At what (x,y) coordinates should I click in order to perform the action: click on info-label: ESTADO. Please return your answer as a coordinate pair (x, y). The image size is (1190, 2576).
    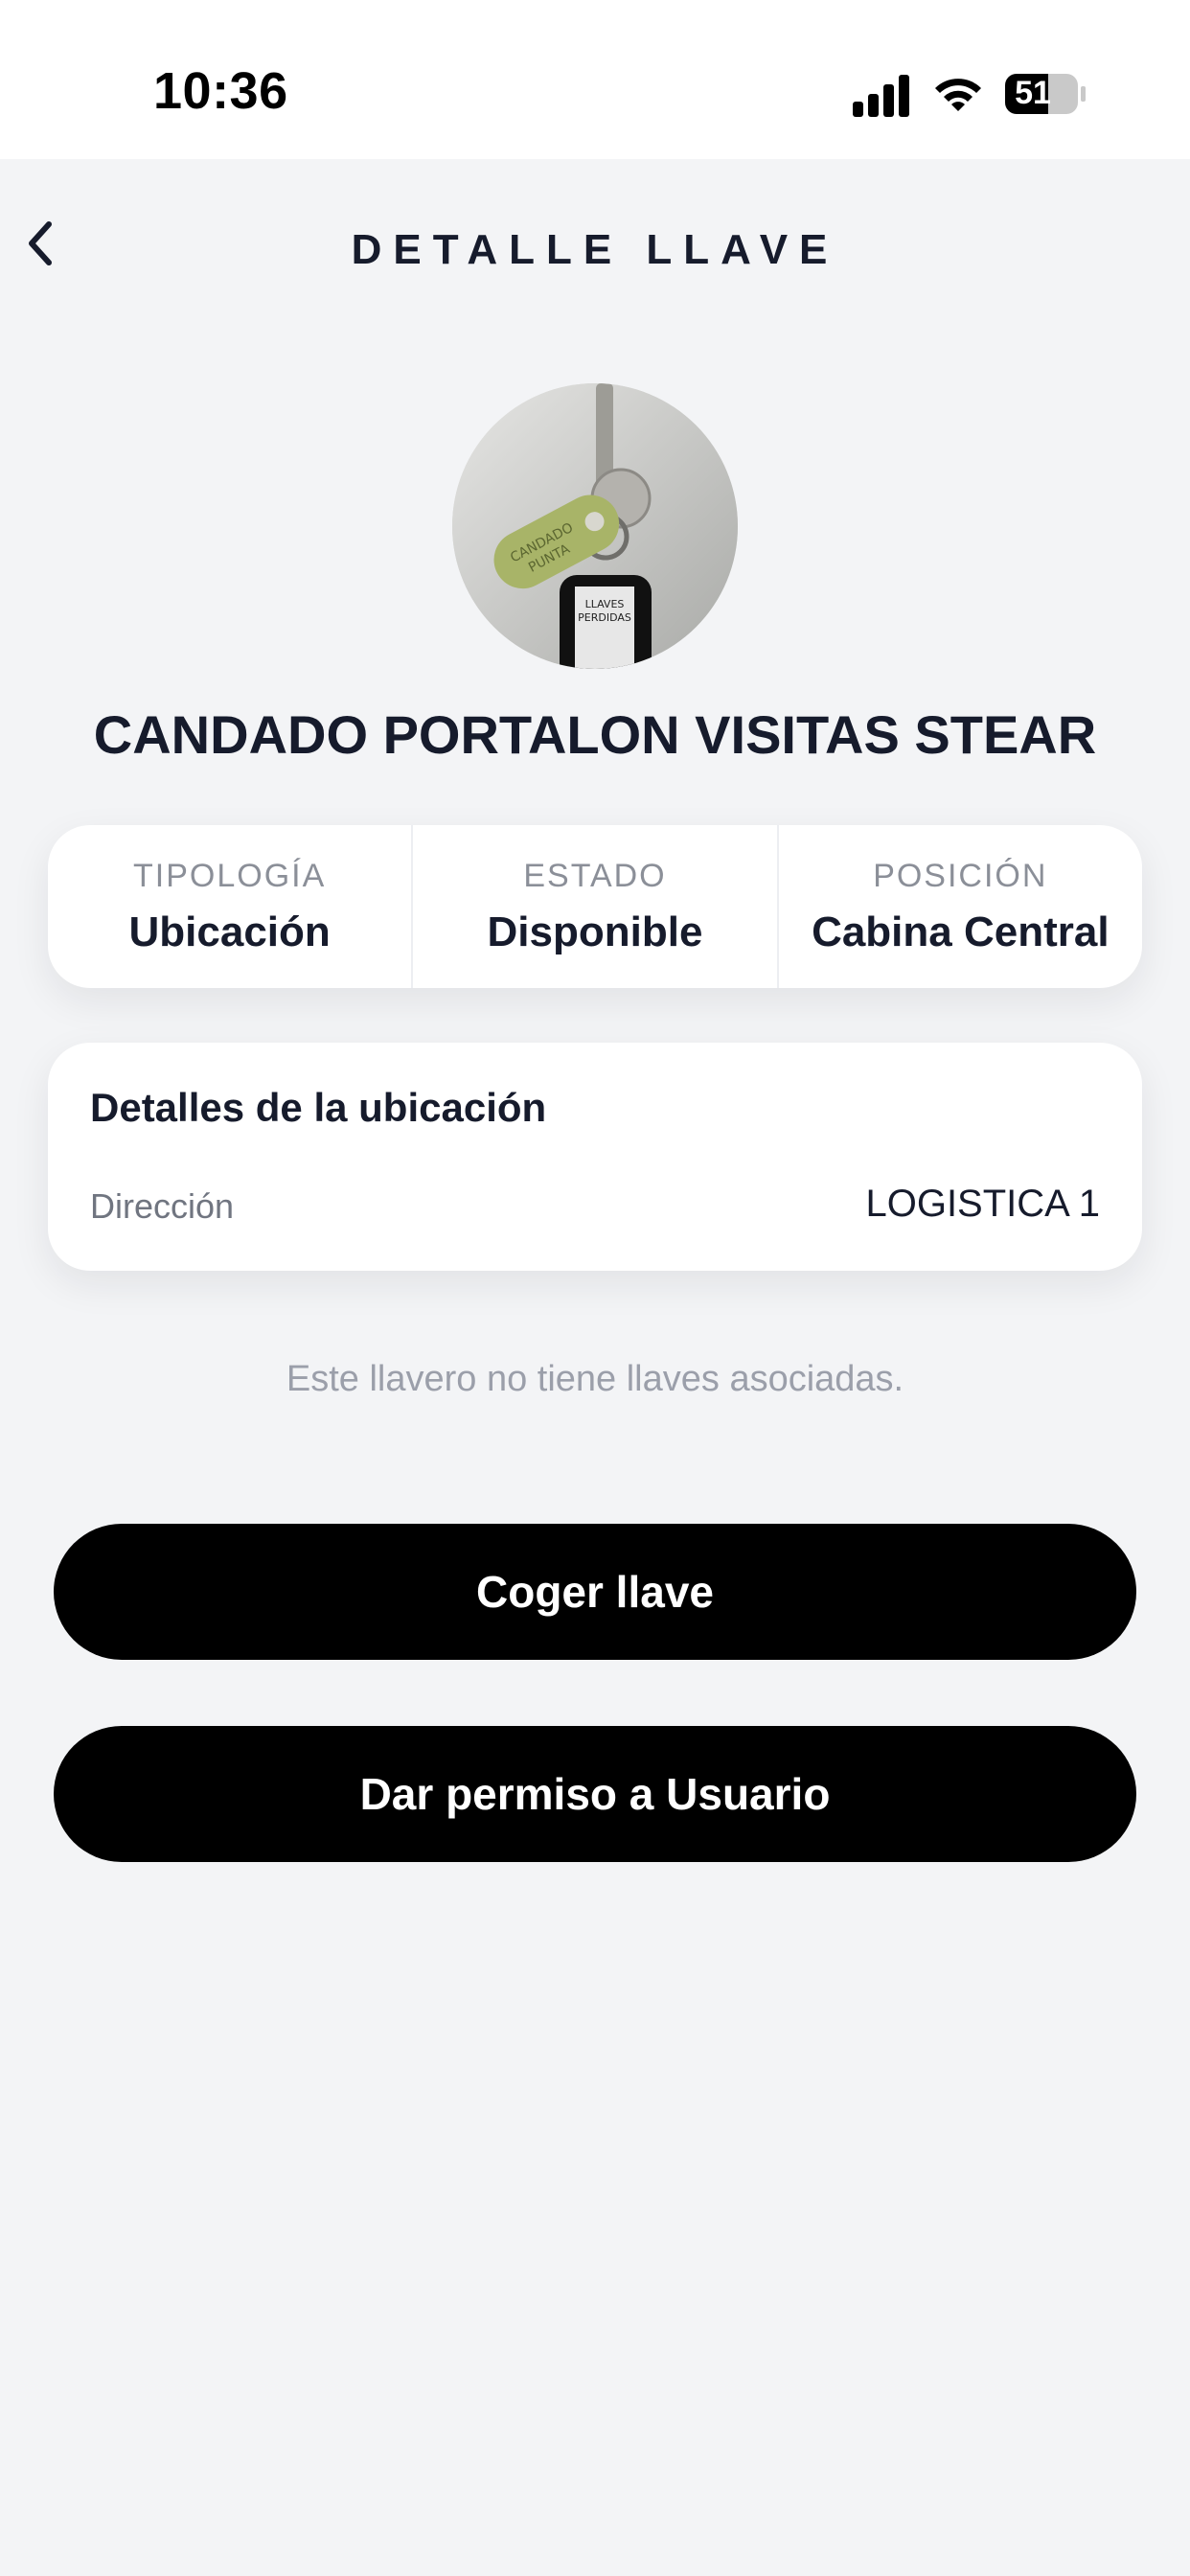
    Looking at the image, I should click on (595, 876).